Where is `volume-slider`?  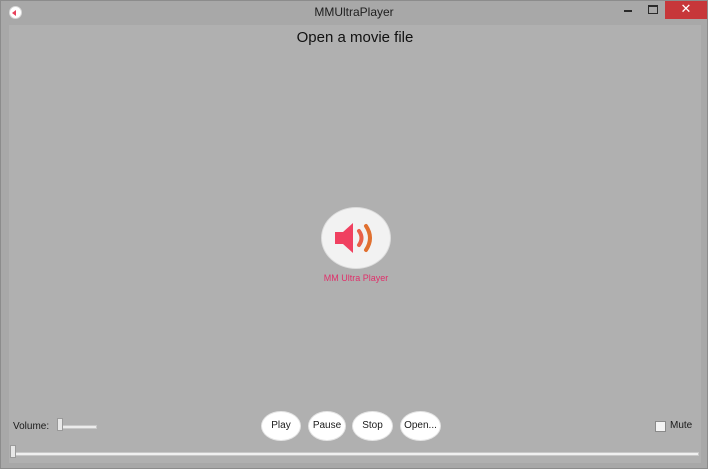
volume-slider is located at coordinates (78, 427).